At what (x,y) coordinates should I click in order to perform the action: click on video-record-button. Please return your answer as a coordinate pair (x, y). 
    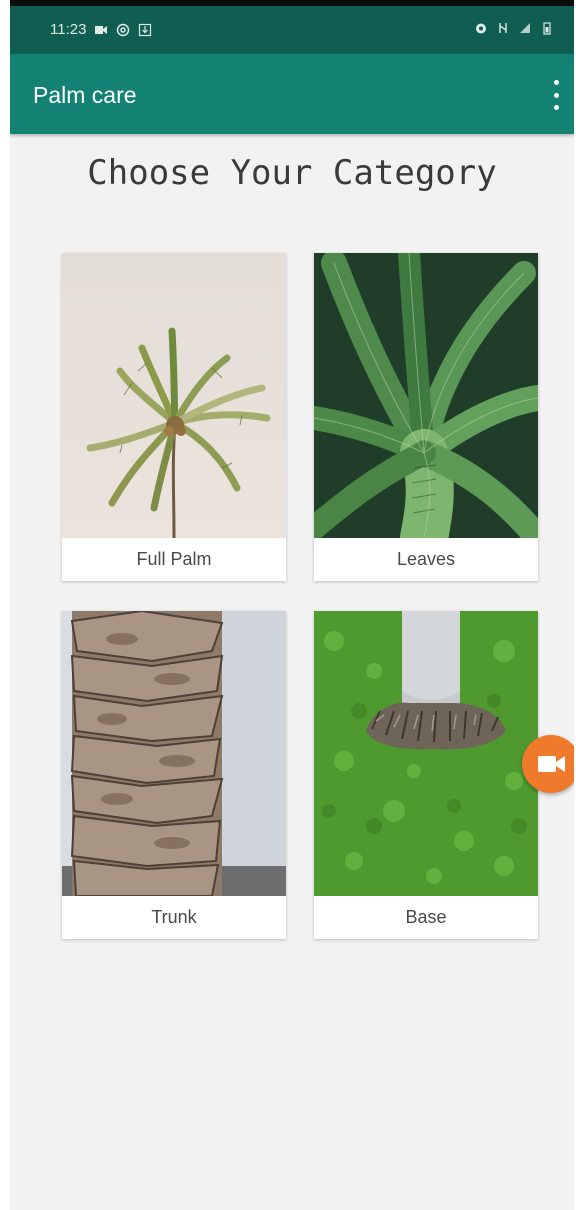
    Looking at the image, I should click on (548, 764).